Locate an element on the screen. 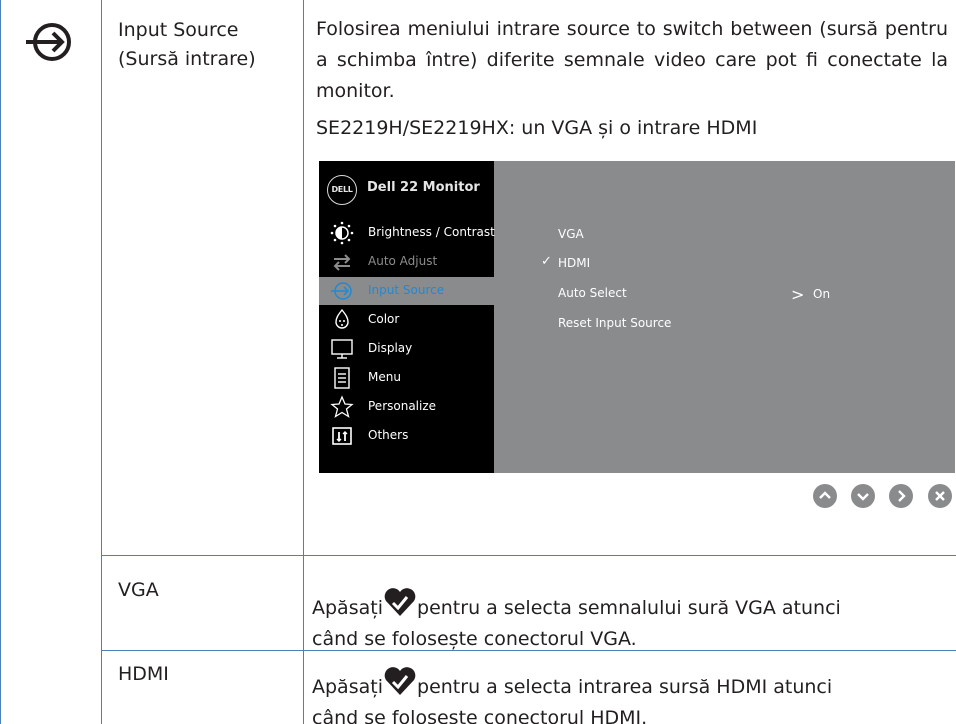  row-label-input-source: Input Source (Sursă intrare) is located at coordinates (187, 45).